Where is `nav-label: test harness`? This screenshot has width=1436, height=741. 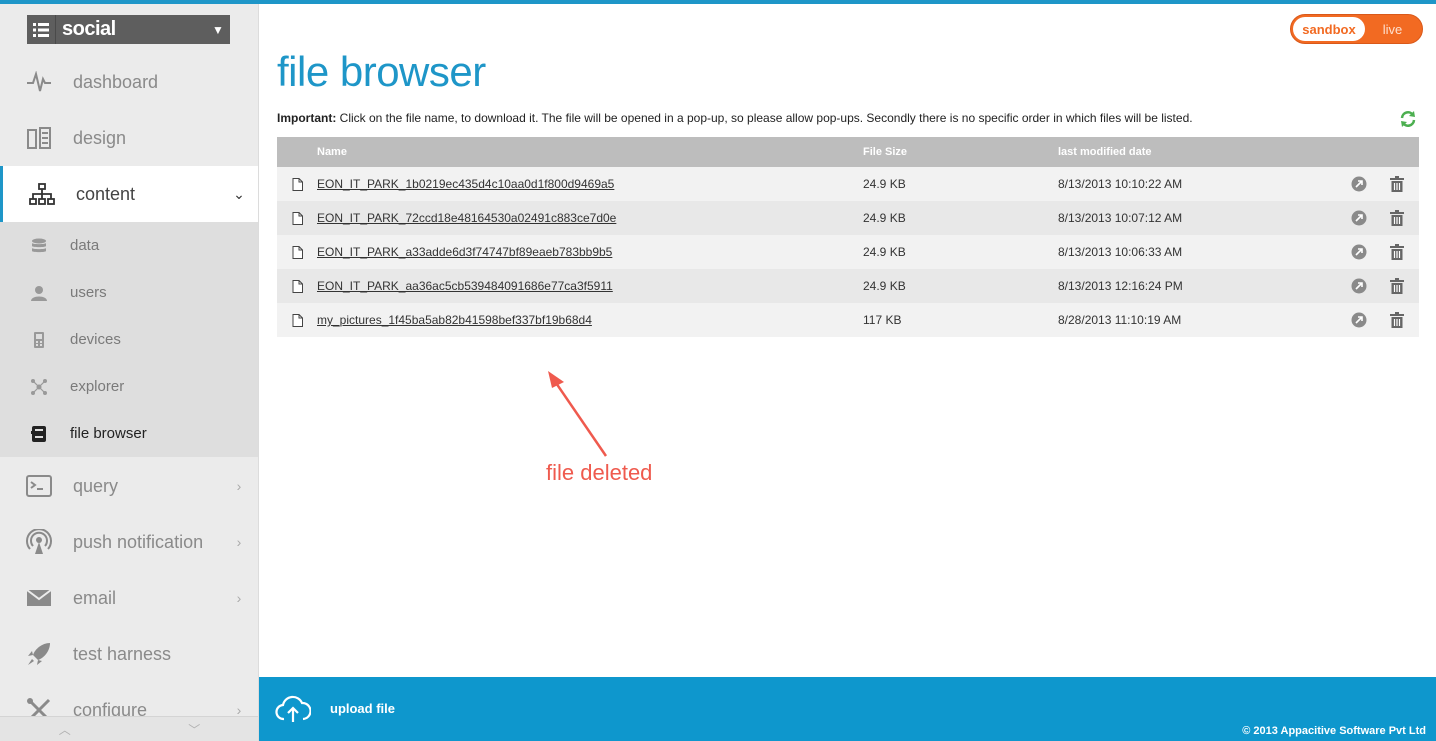 nav-label: test harness is located at coordinates (122, 653).